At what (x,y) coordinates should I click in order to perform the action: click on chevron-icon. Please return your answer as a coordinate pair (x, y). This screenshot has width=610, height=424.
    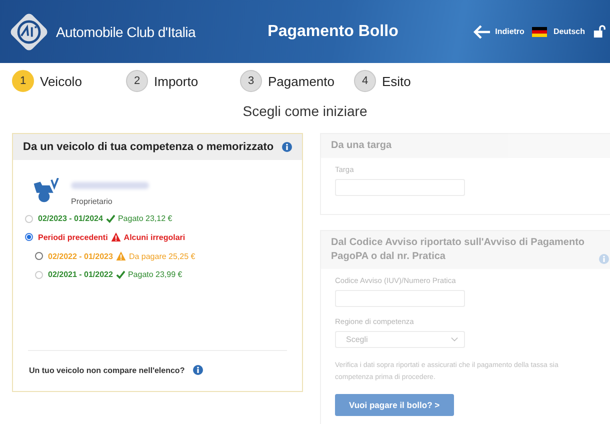
    Looking at the image, I should click on (454, 339).